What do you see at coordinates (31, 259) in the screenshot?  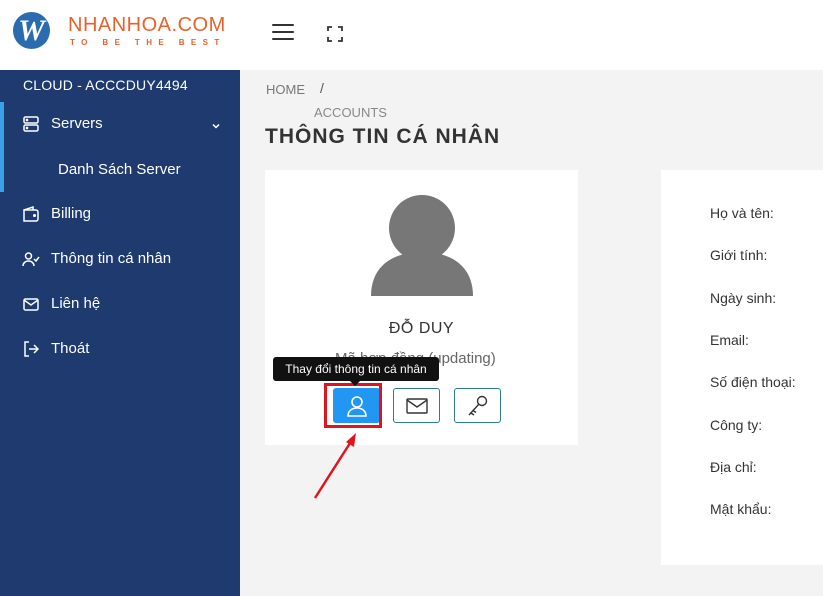 I see `user-check-icon` at bounding box center [31, 259].